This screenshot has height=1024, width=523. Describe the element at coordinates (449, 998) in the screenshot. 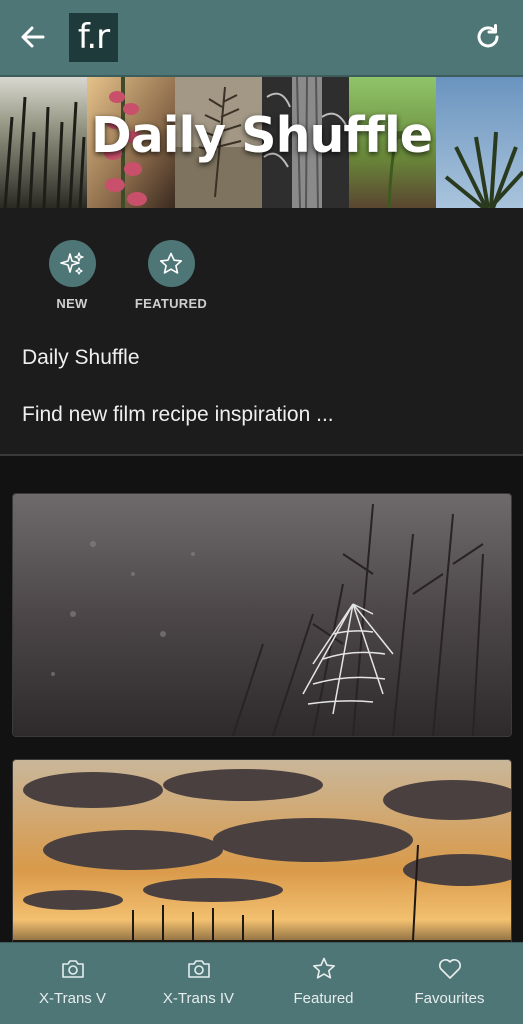

I see `nav-label: Favourites` at that location.